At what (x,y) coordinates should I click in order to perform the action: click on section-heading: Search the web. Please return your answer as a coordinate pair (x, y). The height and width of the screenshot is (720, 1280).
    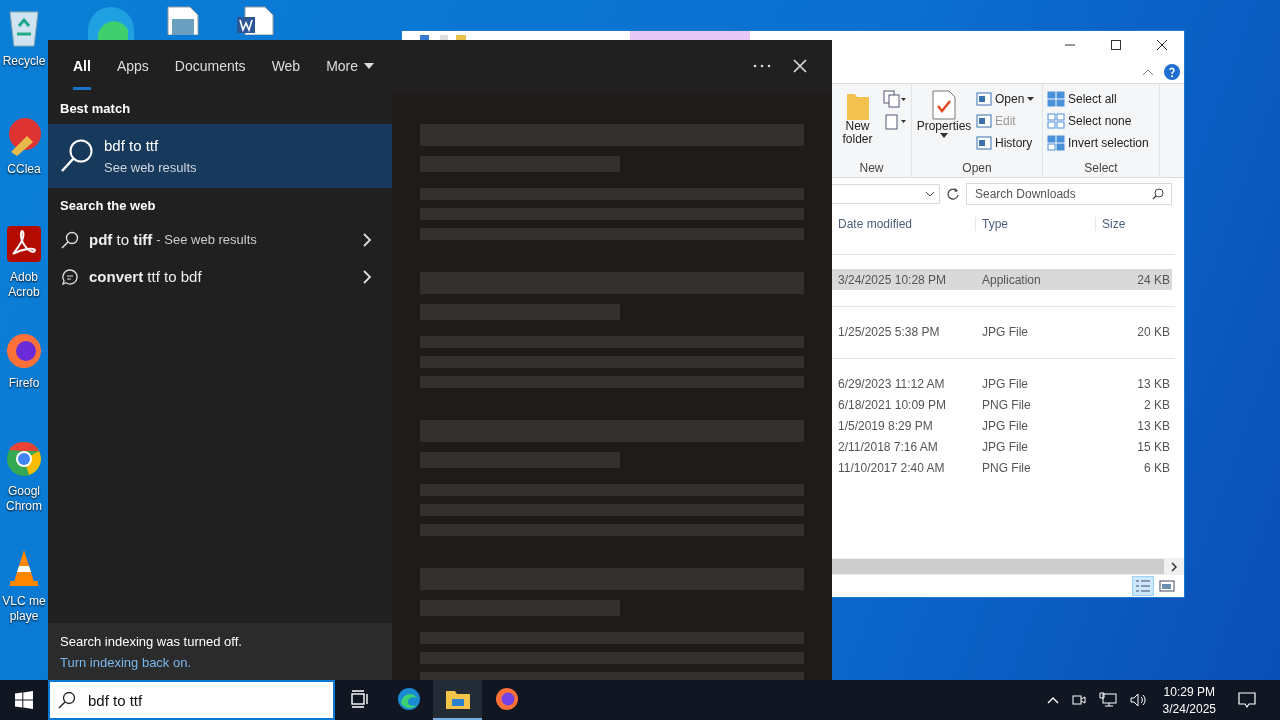
    Looking at the image, I should click on (108, 206).